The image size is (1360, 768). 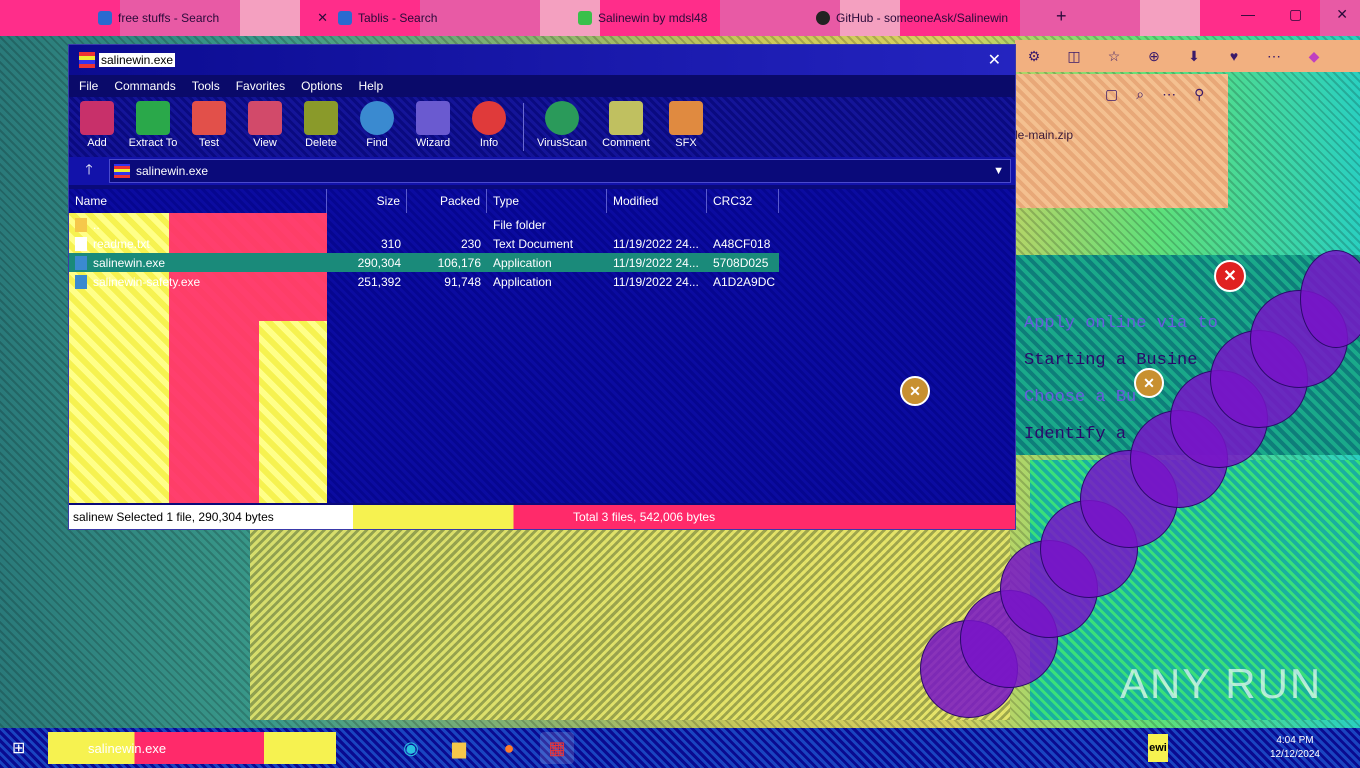 What do you see at coordinates (379, 281) in the screenshot?
I see `size-cell: 251,392` at bounding box center [379, 281].